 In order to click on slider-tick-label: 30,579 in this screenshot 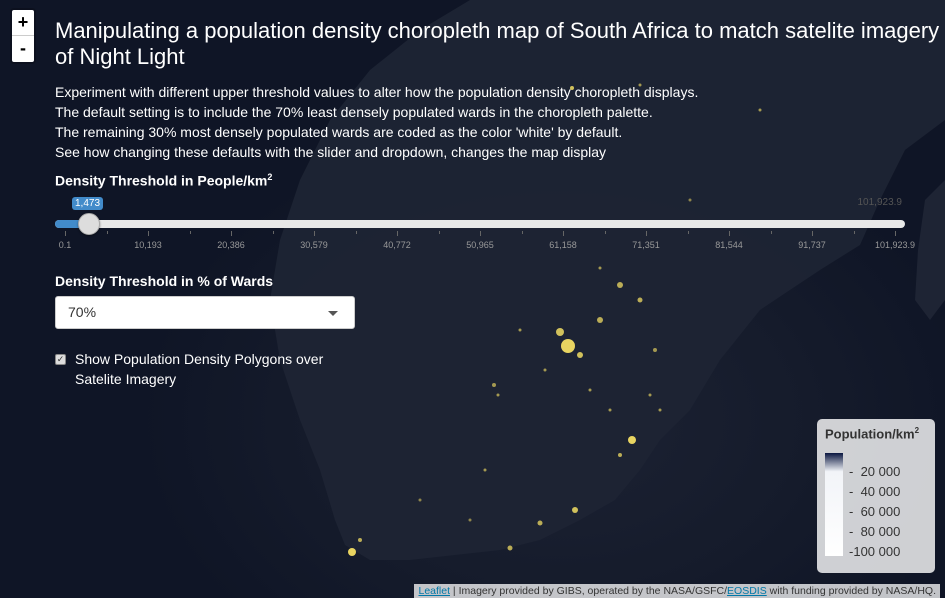, I will do `click(314, 245)`.